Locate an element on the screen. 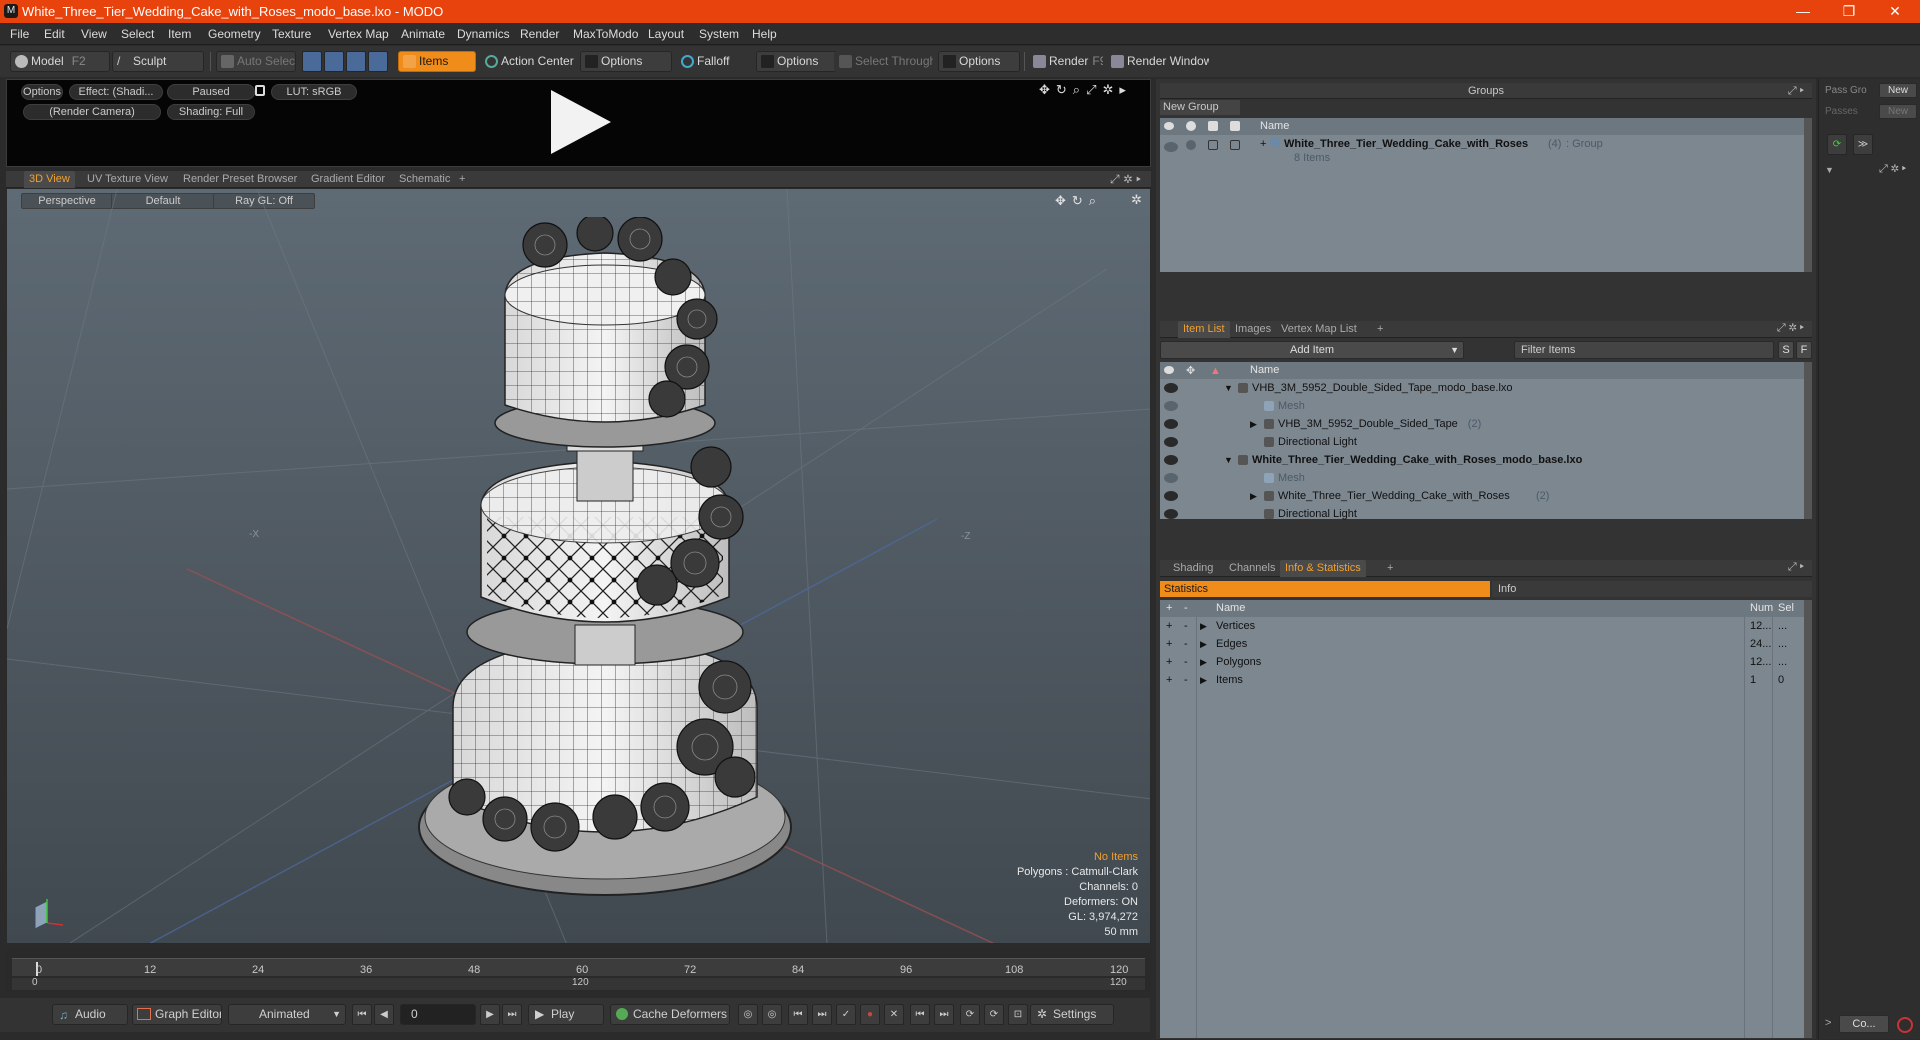 Image resolution: width=1920 pixels, height=1040 pixels. menu-texture: Texture is located at coordinates (291, 34).